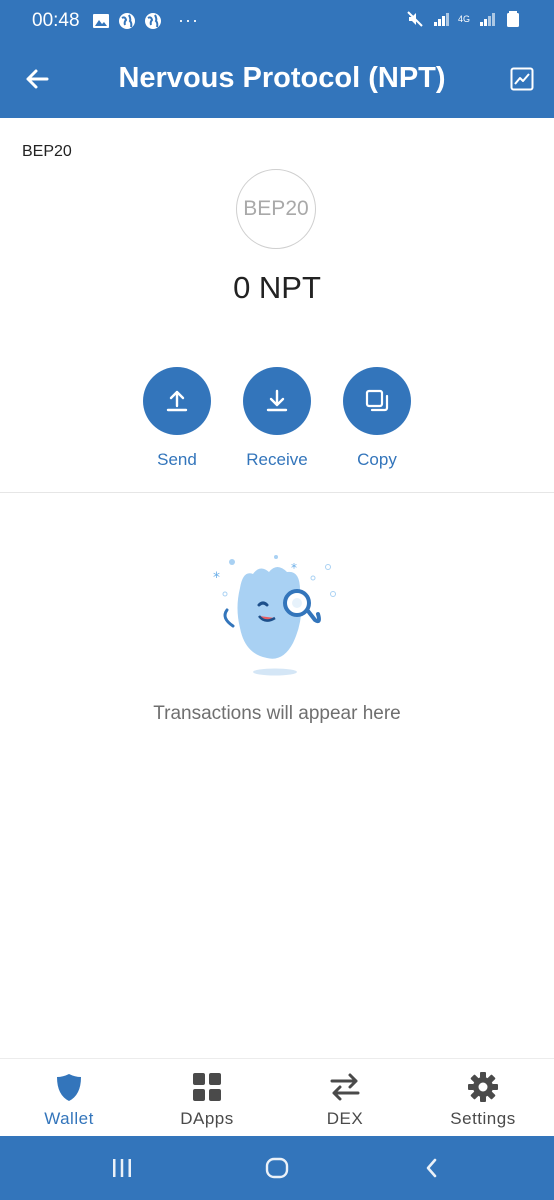 The height and width of the screenshot is (1200, 554). What do you see at coordinates (277, 713) in the screenshot?
I see `empty-state-message: Transactions will appear here` at bounding box center [277, 713].